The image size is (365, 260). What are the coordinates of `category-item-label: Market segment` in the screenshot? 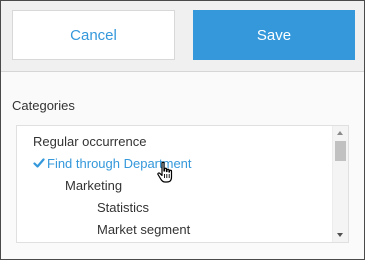 It's located at (144, 229).